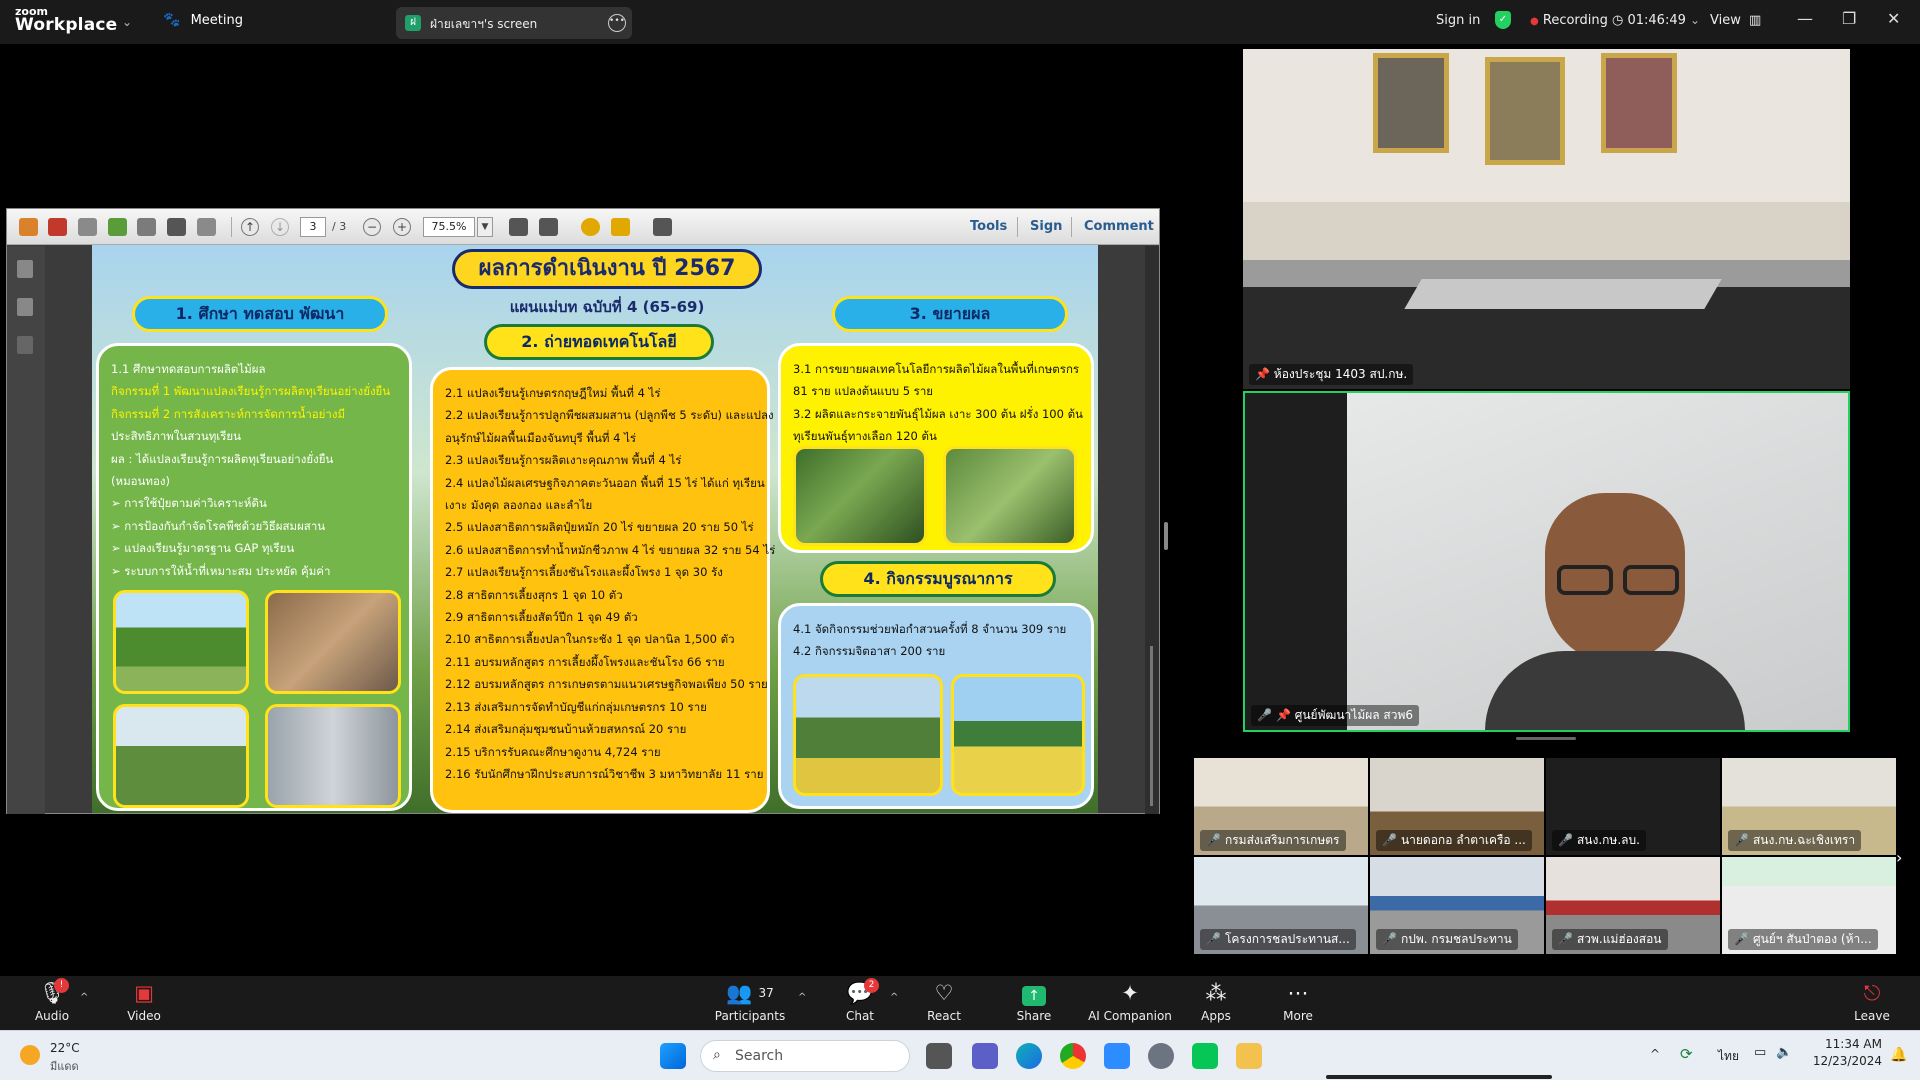 The height and width of the screenshot is (1080, 1920). What do you see at coordinates (1029, 1056) in the screenshot?
I see `edge-icon` at bounding box center [1029, 1056].